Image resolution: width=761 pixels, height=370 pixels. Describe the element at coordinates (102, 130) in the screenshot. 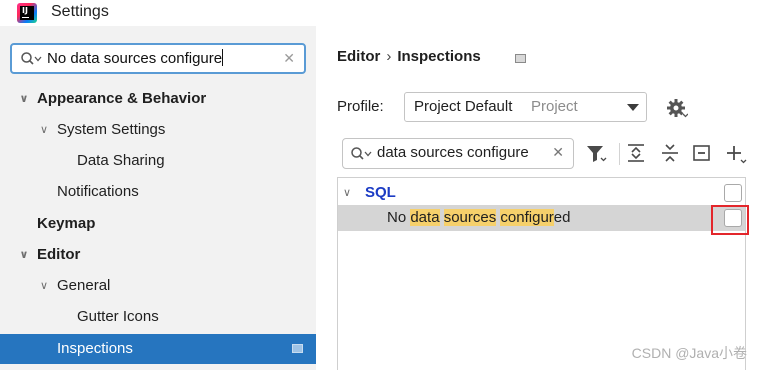

I see `sidebar-item-system-settings: ∨ System Settings` at that location.